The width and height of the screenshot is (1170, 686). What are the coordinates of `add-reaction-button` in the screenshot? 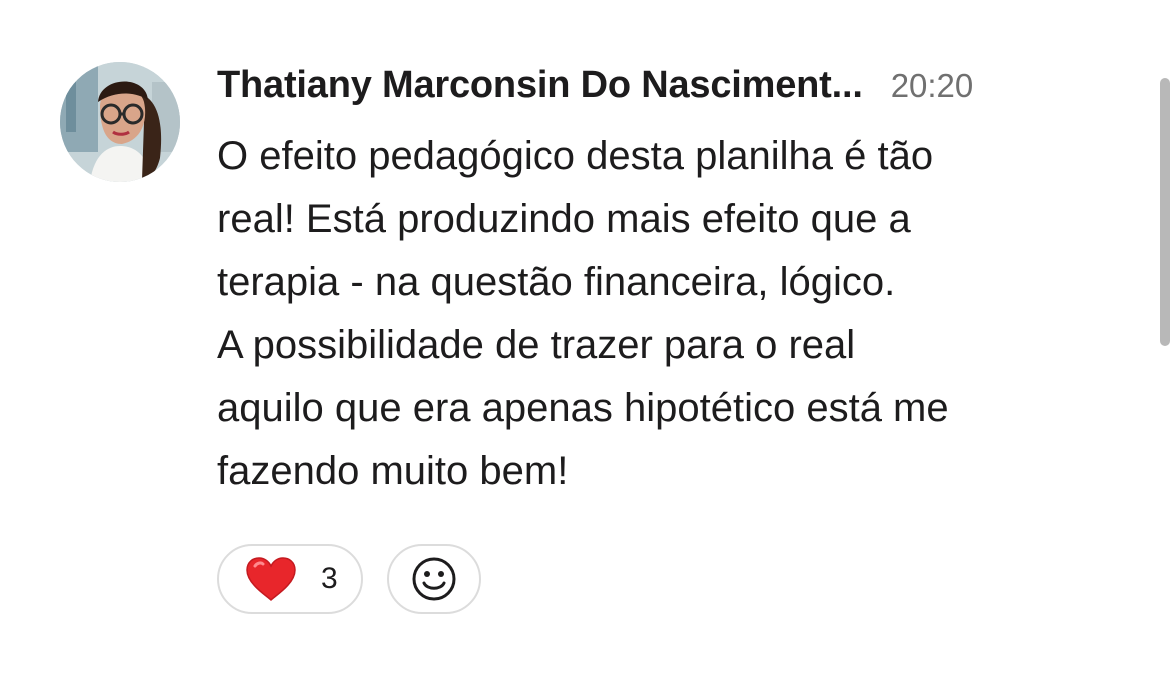 It's located at (434, 579).